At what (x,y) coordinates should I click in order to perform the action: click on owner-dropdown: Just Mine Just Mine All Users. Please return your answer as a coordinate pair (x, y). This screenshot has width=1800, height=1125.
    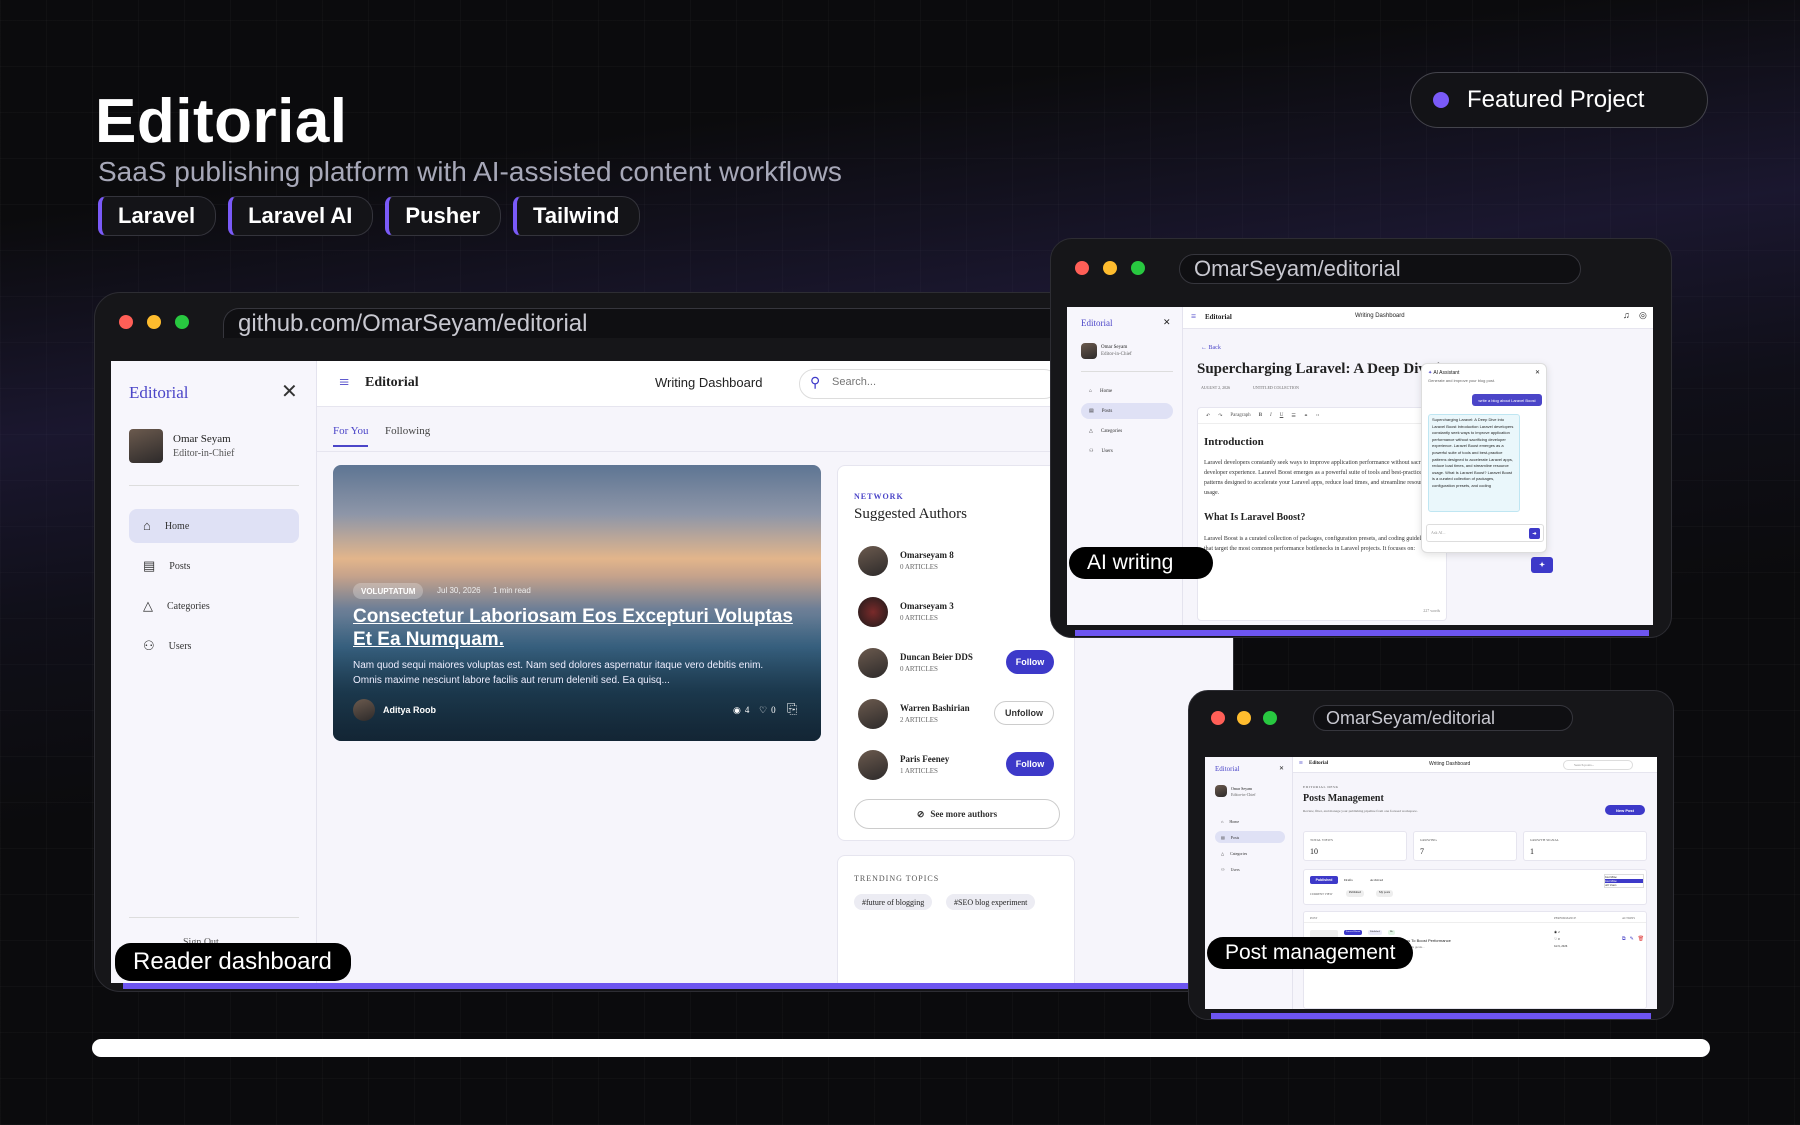
    Looking at the image, I should click on (1624, 881).